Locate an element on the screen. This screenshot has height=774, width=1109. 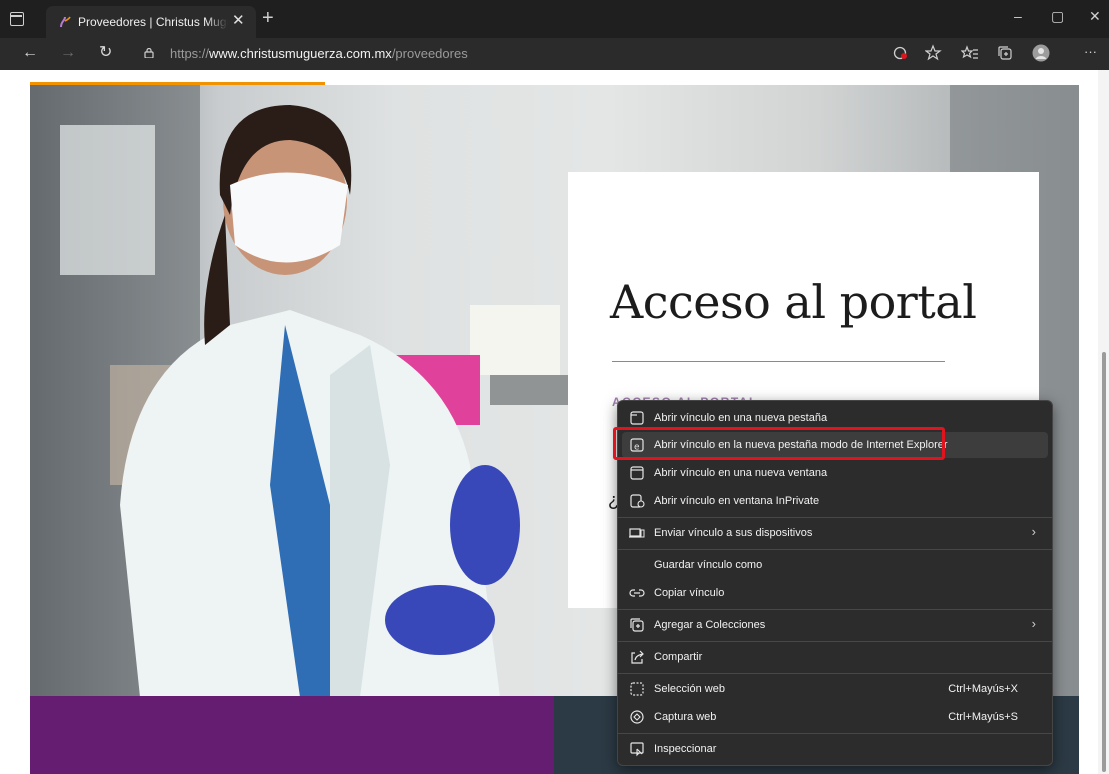
collections-icon is located at coordinates (637, 625).